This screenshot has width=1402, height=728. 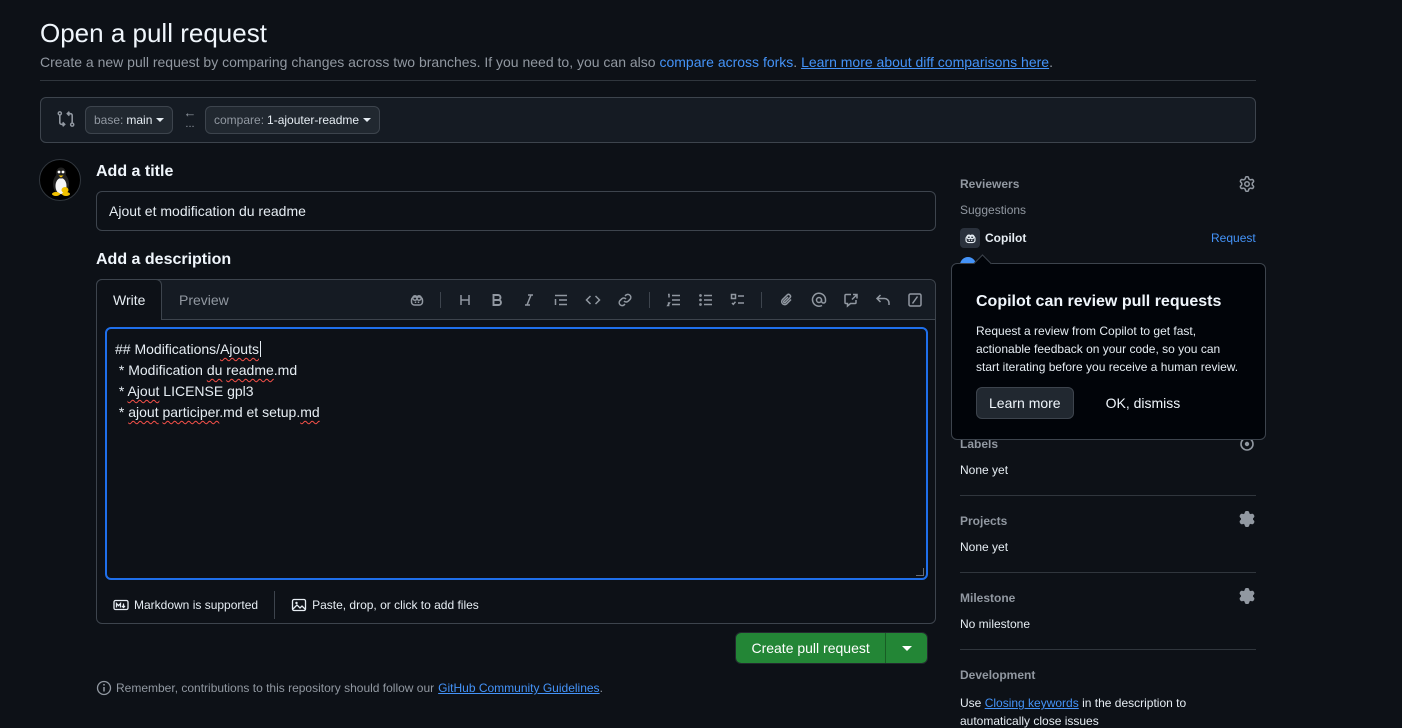 What do you see at coordinates (184, 391) in the screenshot?
I see `desc-line-3: * Ajout LICENSE gpl3` at bounding box center [184, 391].